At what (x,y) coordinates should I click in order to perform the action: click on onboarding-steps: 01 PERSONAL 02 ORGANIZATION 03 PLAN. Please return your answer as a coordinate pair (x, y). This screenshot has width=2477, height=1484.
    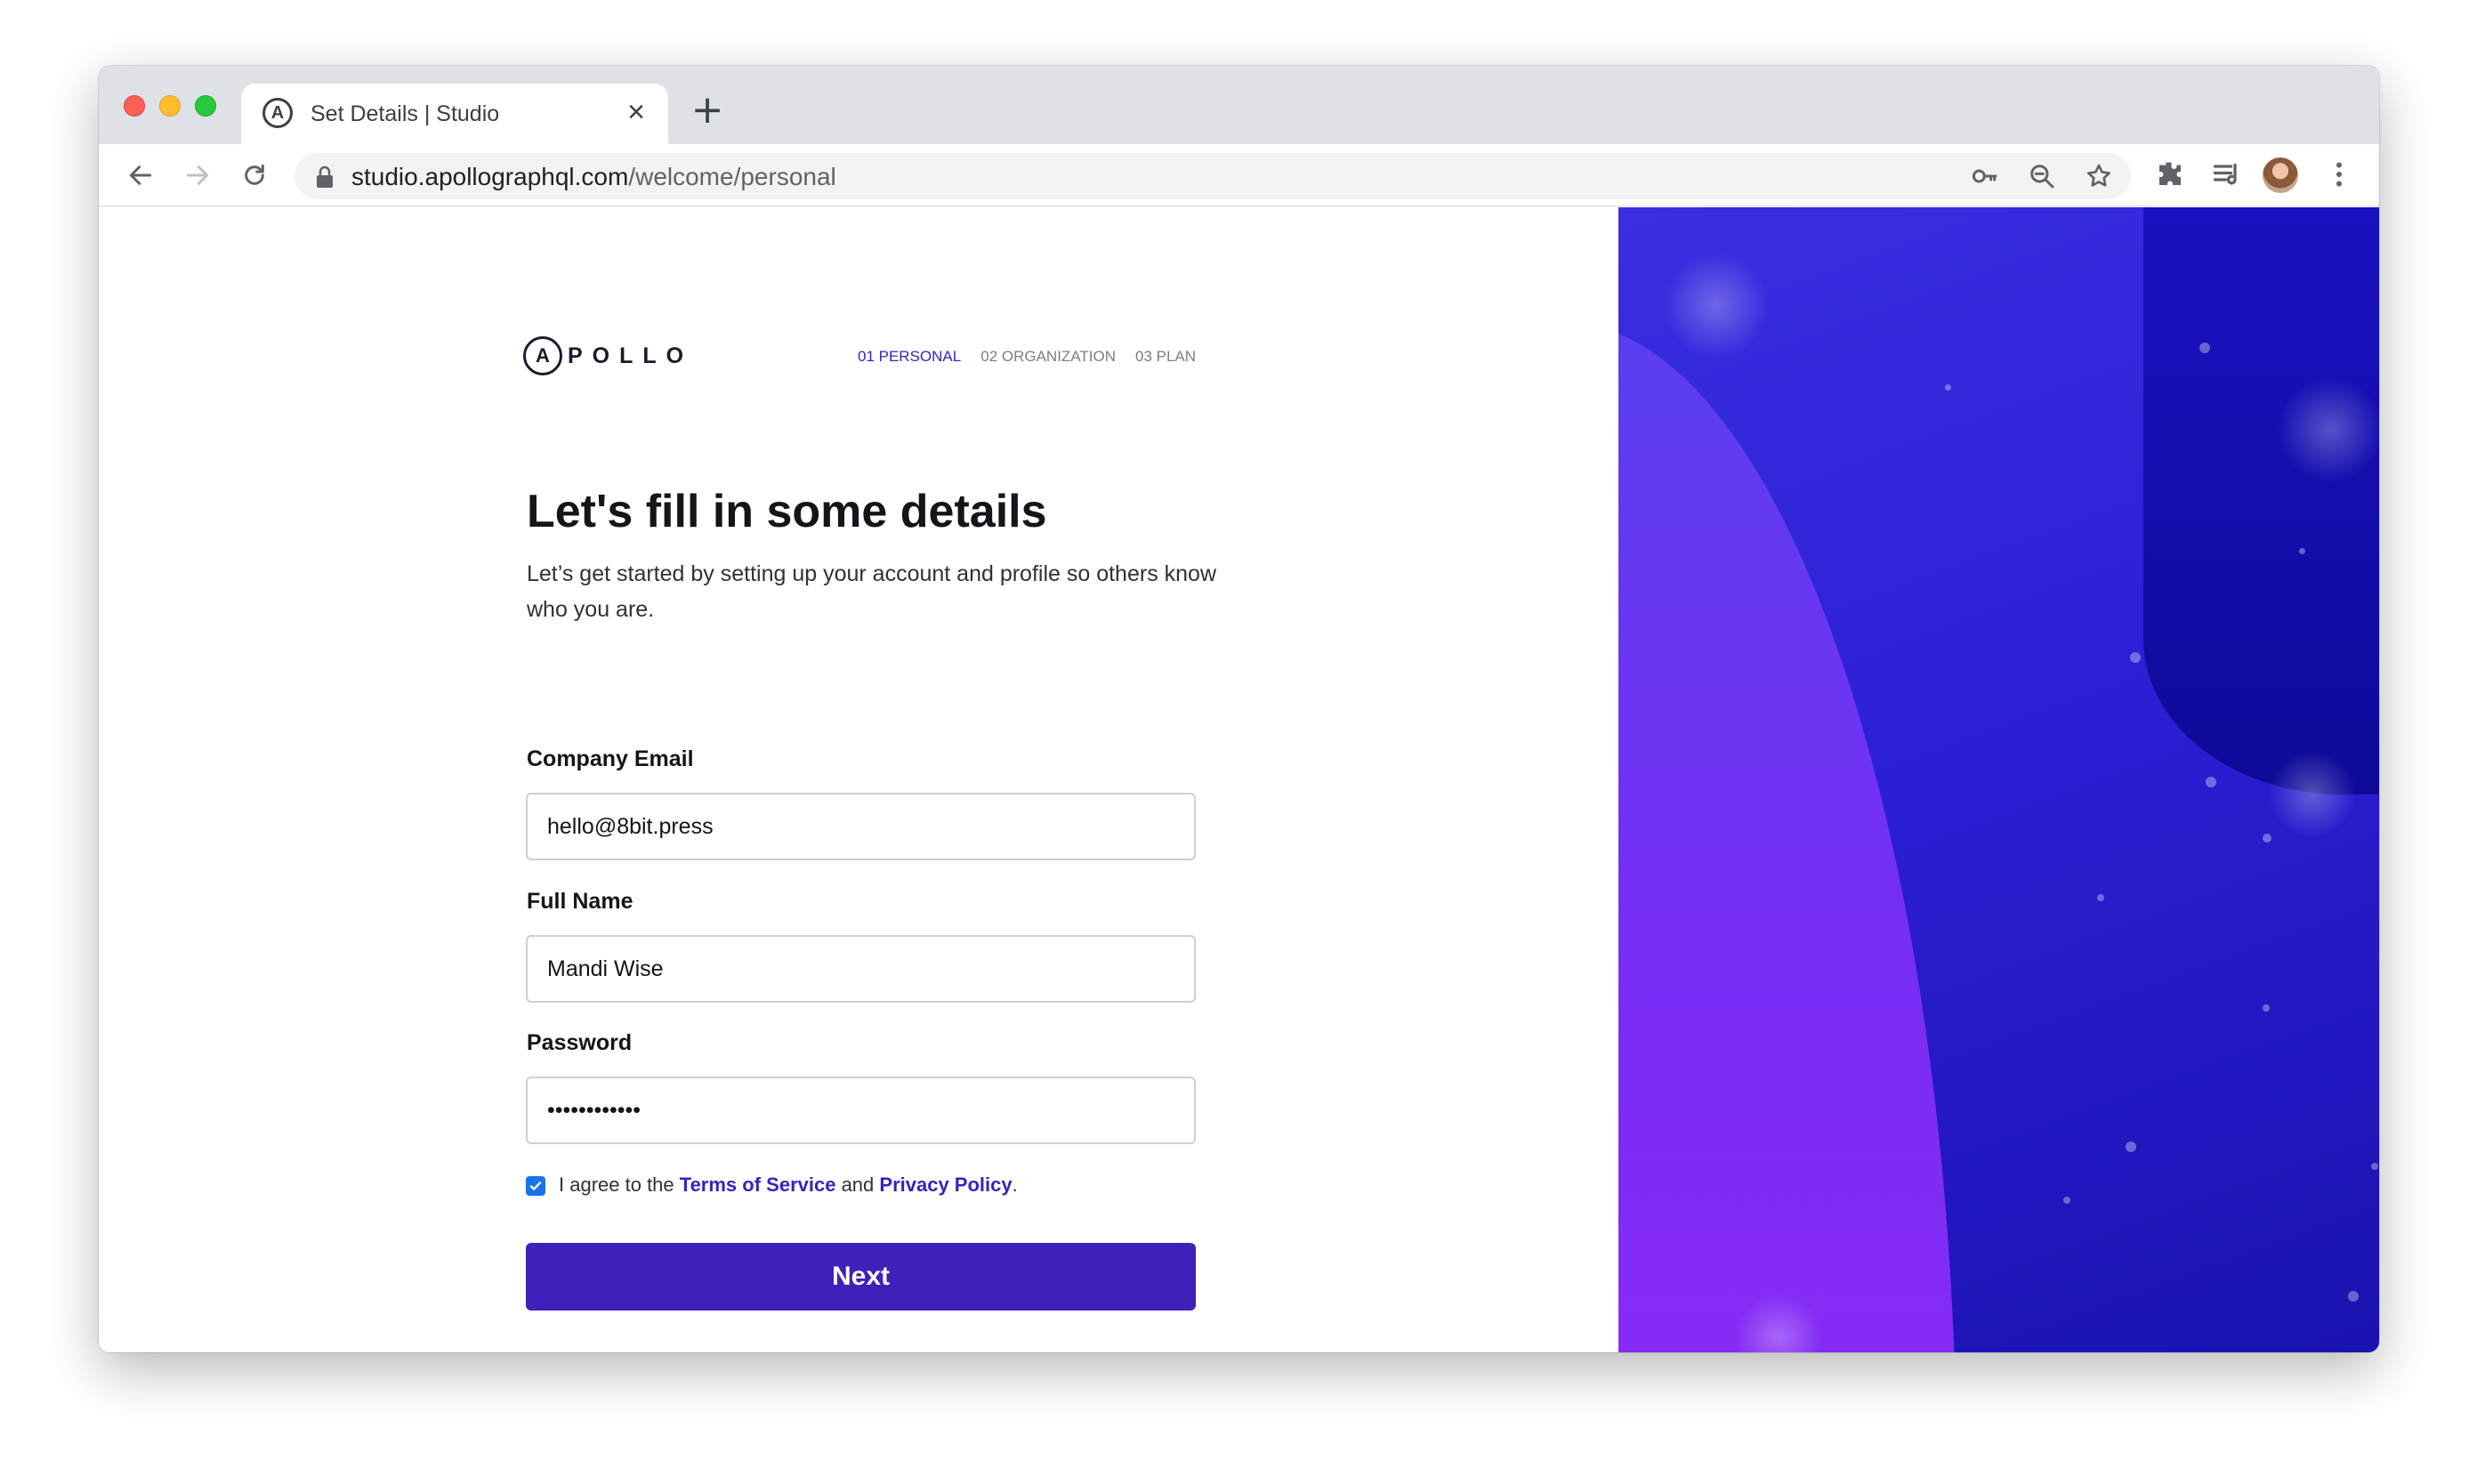
    Looking at the image, I should click on (1027, 357).